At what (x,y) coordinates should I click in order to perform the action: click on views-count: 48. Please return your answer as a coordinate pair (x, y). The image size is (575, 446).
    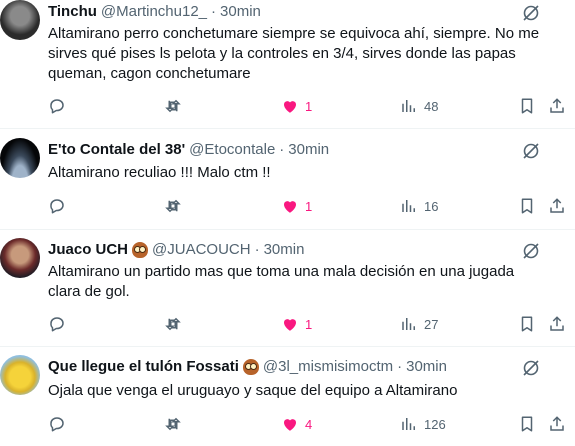
    Looking at the image, I should click on (431, 106).